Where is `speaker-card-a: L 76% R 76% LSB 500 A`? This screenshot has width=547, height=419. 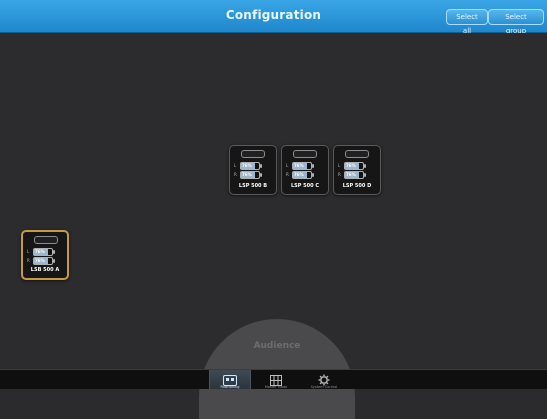
speaker-card-a: L 76% R 76% LSB 500 A is located at coordinates (45, 255).